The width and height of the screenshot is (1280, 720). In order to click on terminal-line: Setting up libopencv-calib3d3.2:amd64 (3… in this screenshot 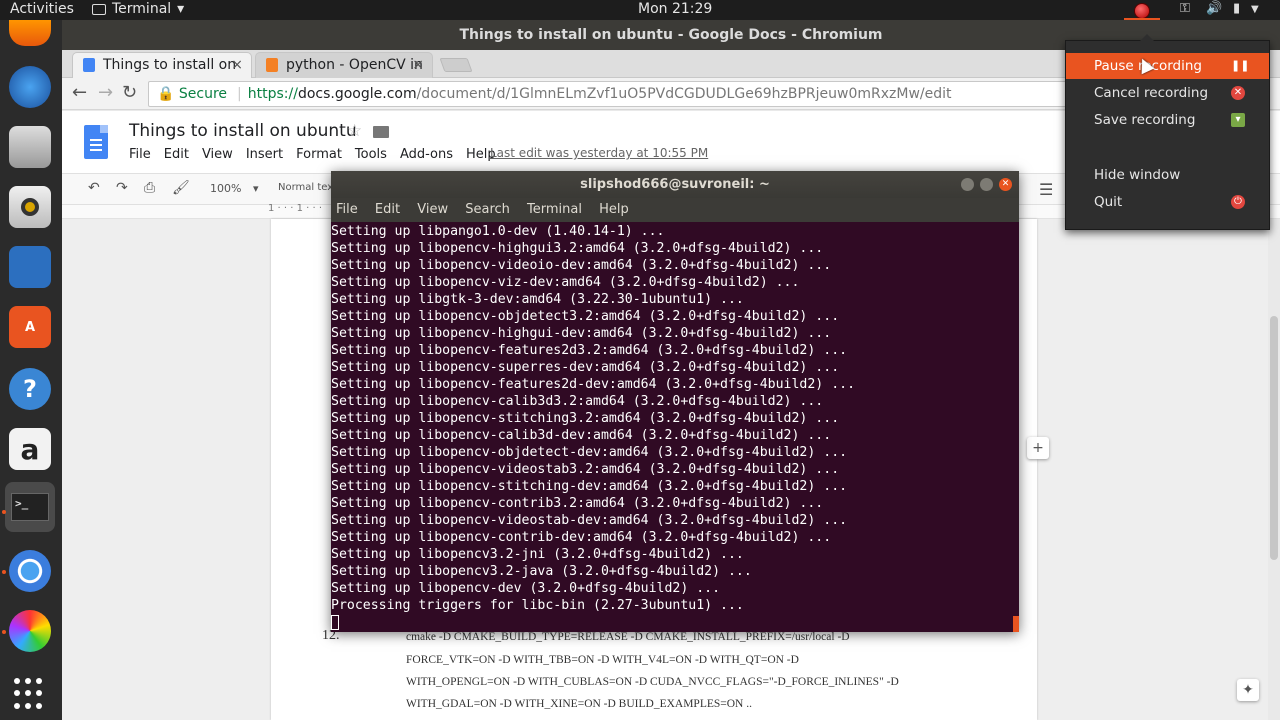, I will do `click(577, 401)`.